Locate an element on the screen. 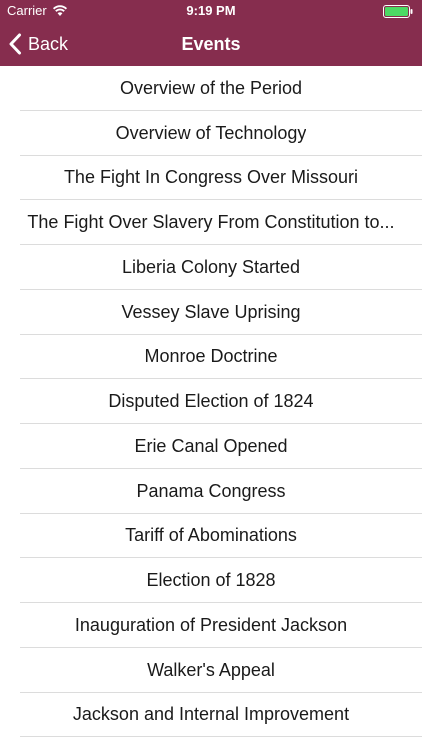 Image resolution: width=422 pixels, height=750 pixels. list-item-label: Overview of Technology is located at coordinates (211, 132).